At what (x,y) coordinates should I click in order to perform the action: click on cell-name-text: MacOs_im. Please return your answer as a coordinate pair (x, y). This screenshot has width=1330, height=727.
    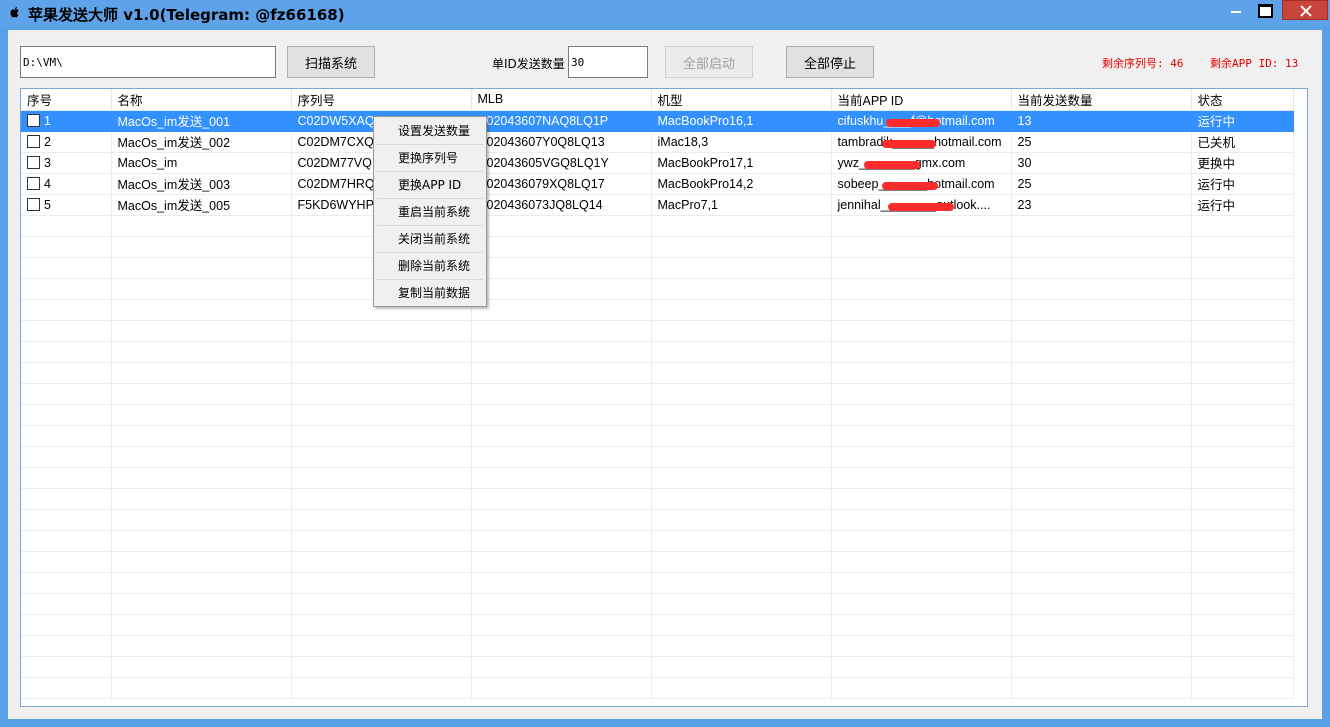
    Looking at the image, I should click on (147, 162).